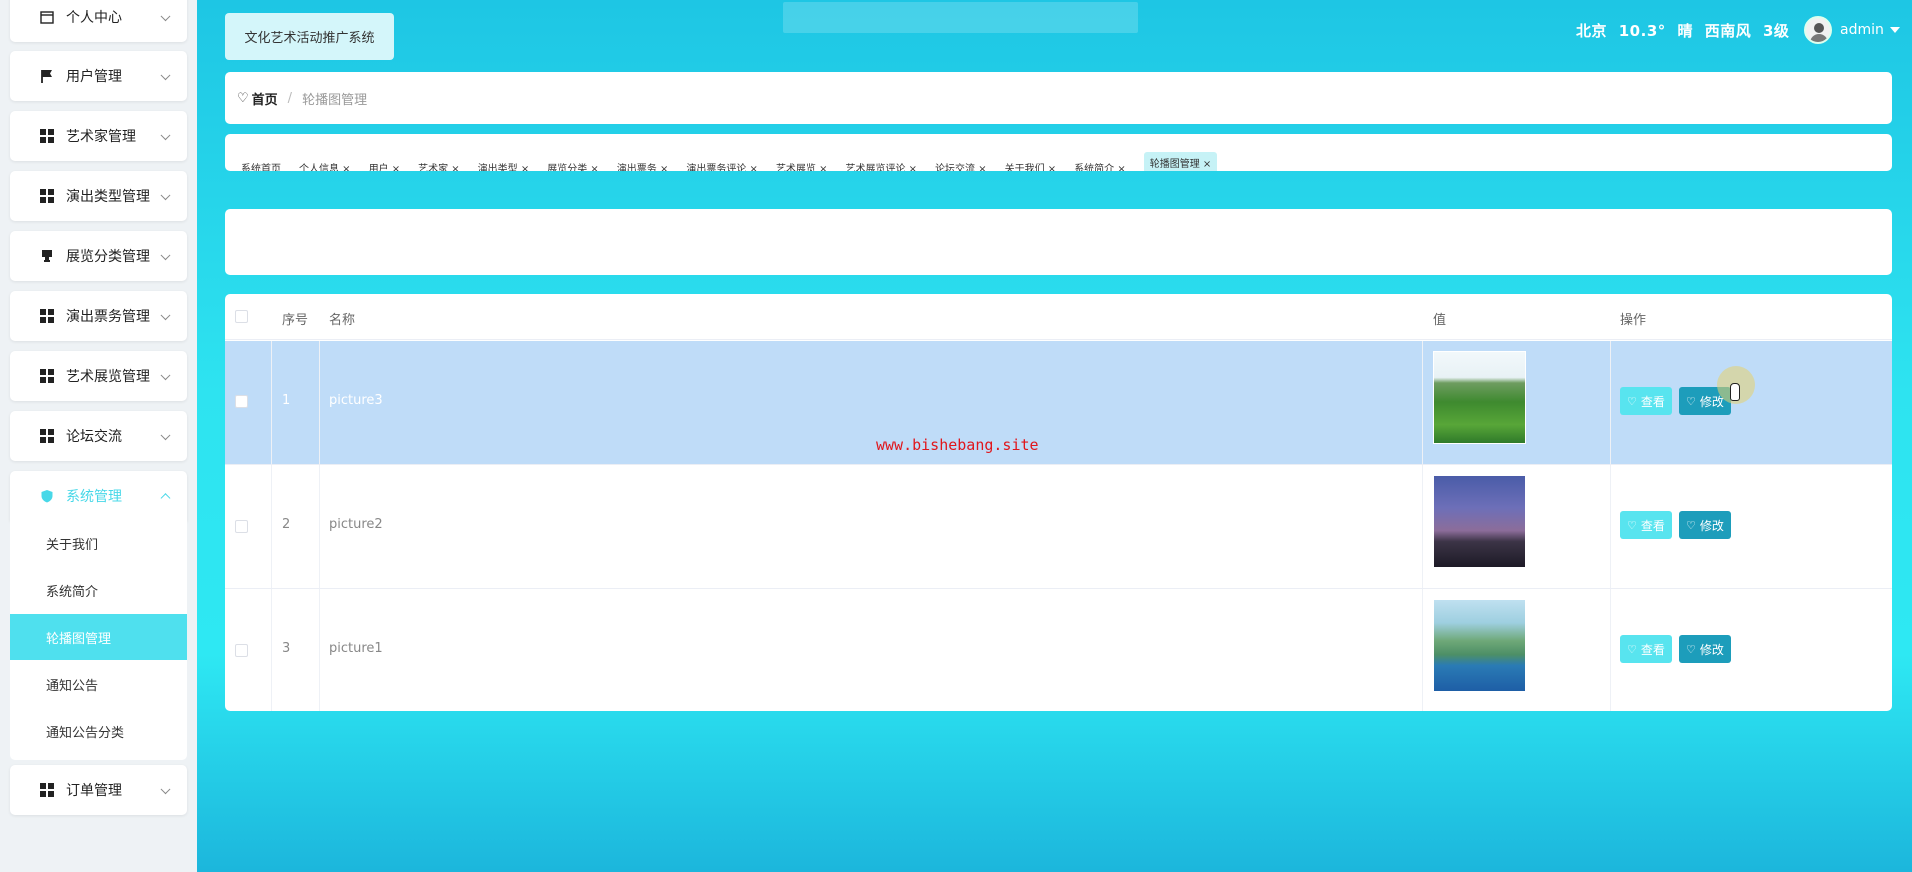 This screenshot has height=872, width=1912. I want to click on username: admin, so click(1862, 30).